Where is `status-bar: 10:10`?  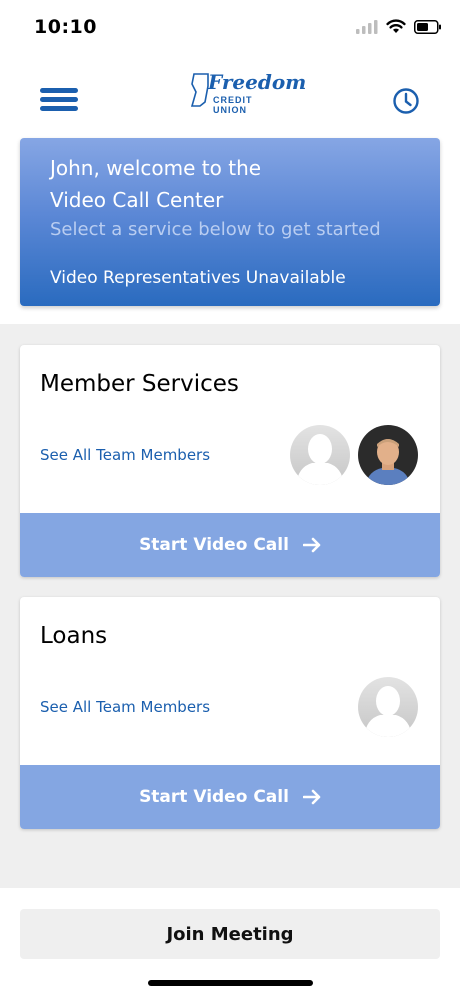
status-bar: 10:10 is located at coordinates (230, 28).